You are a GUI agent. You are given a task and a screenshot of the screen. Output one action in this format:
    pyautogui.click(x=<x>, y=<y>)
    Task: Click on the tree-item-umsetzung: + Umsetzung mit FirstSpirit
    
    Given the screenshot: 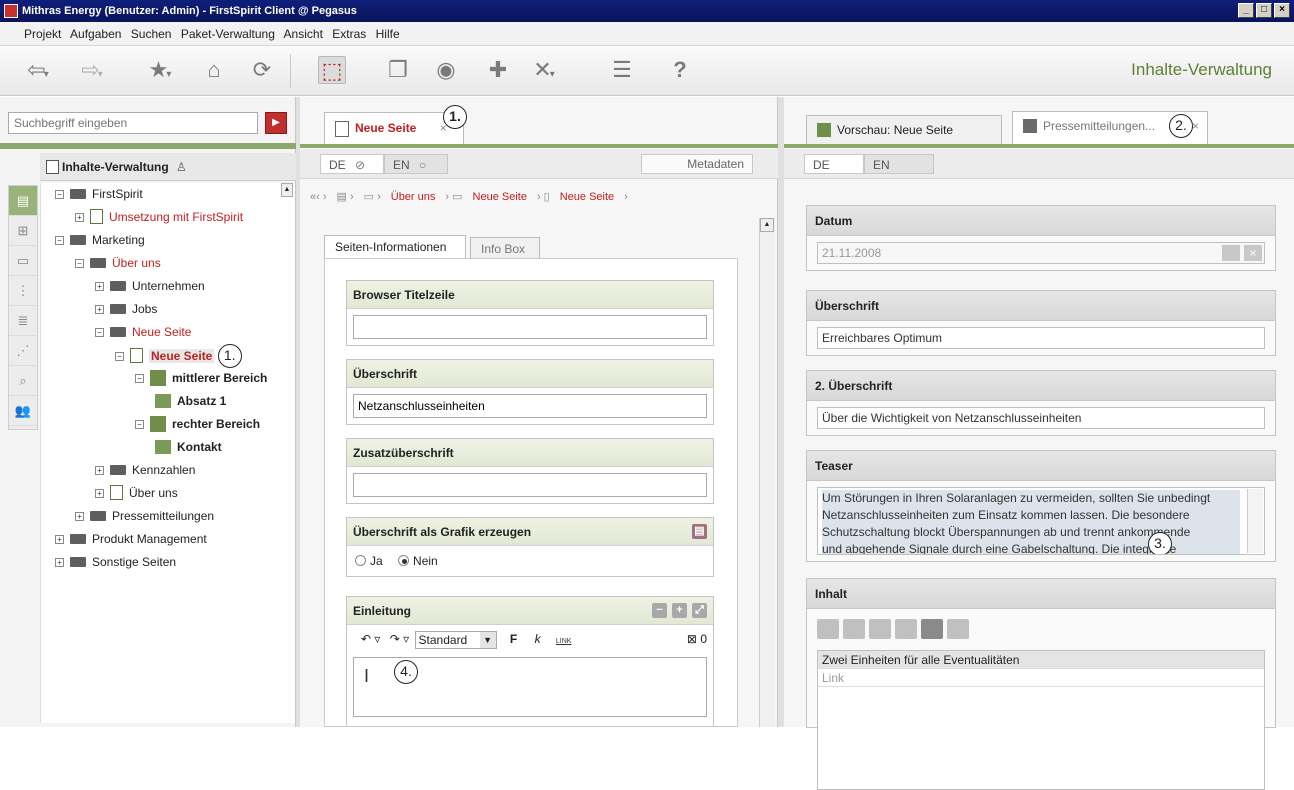 What is the action you would take?
    pyautogui.click(x=159, y=217)
    